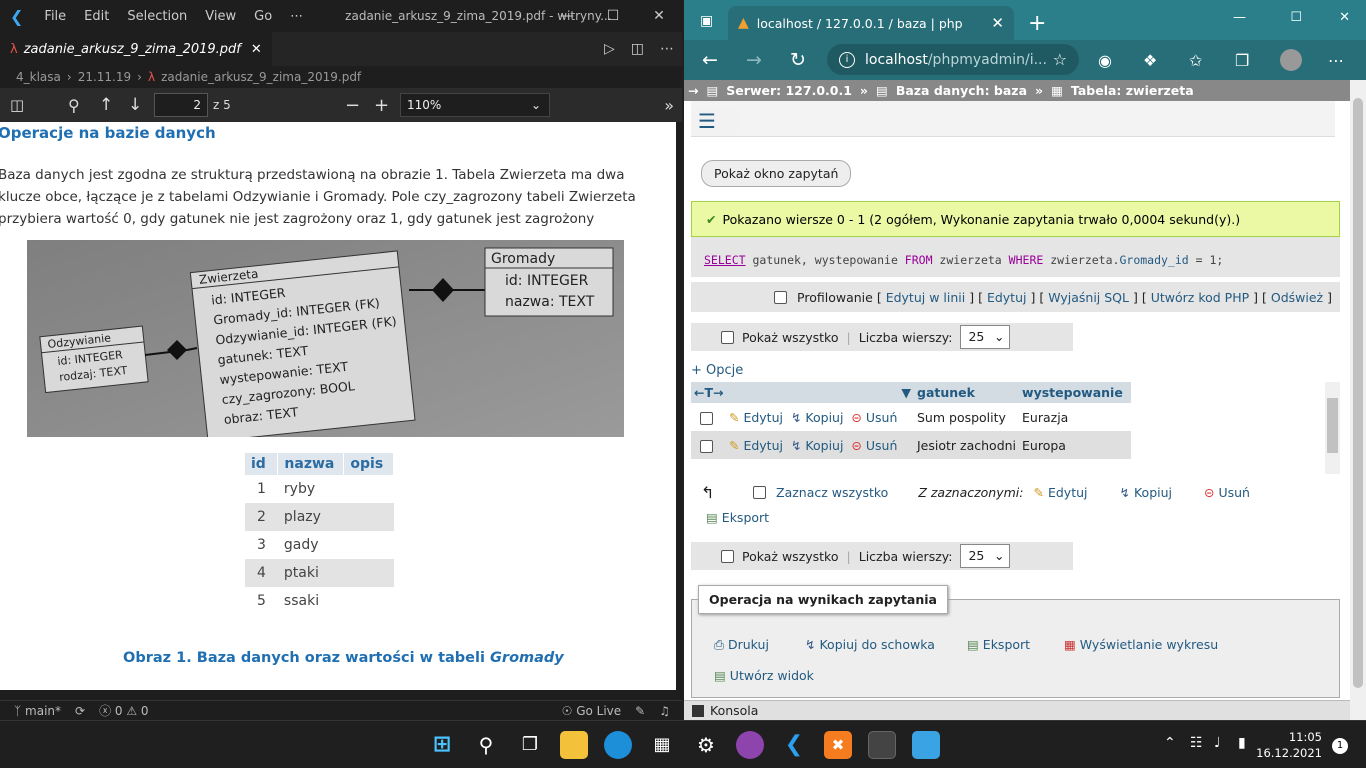 The height and width of the screenshot is (768, 1366). What do you see at coordinates (106, 105) in the screenshot?
I see `page-up-icon: ↑` at bounding box center [106, 105].